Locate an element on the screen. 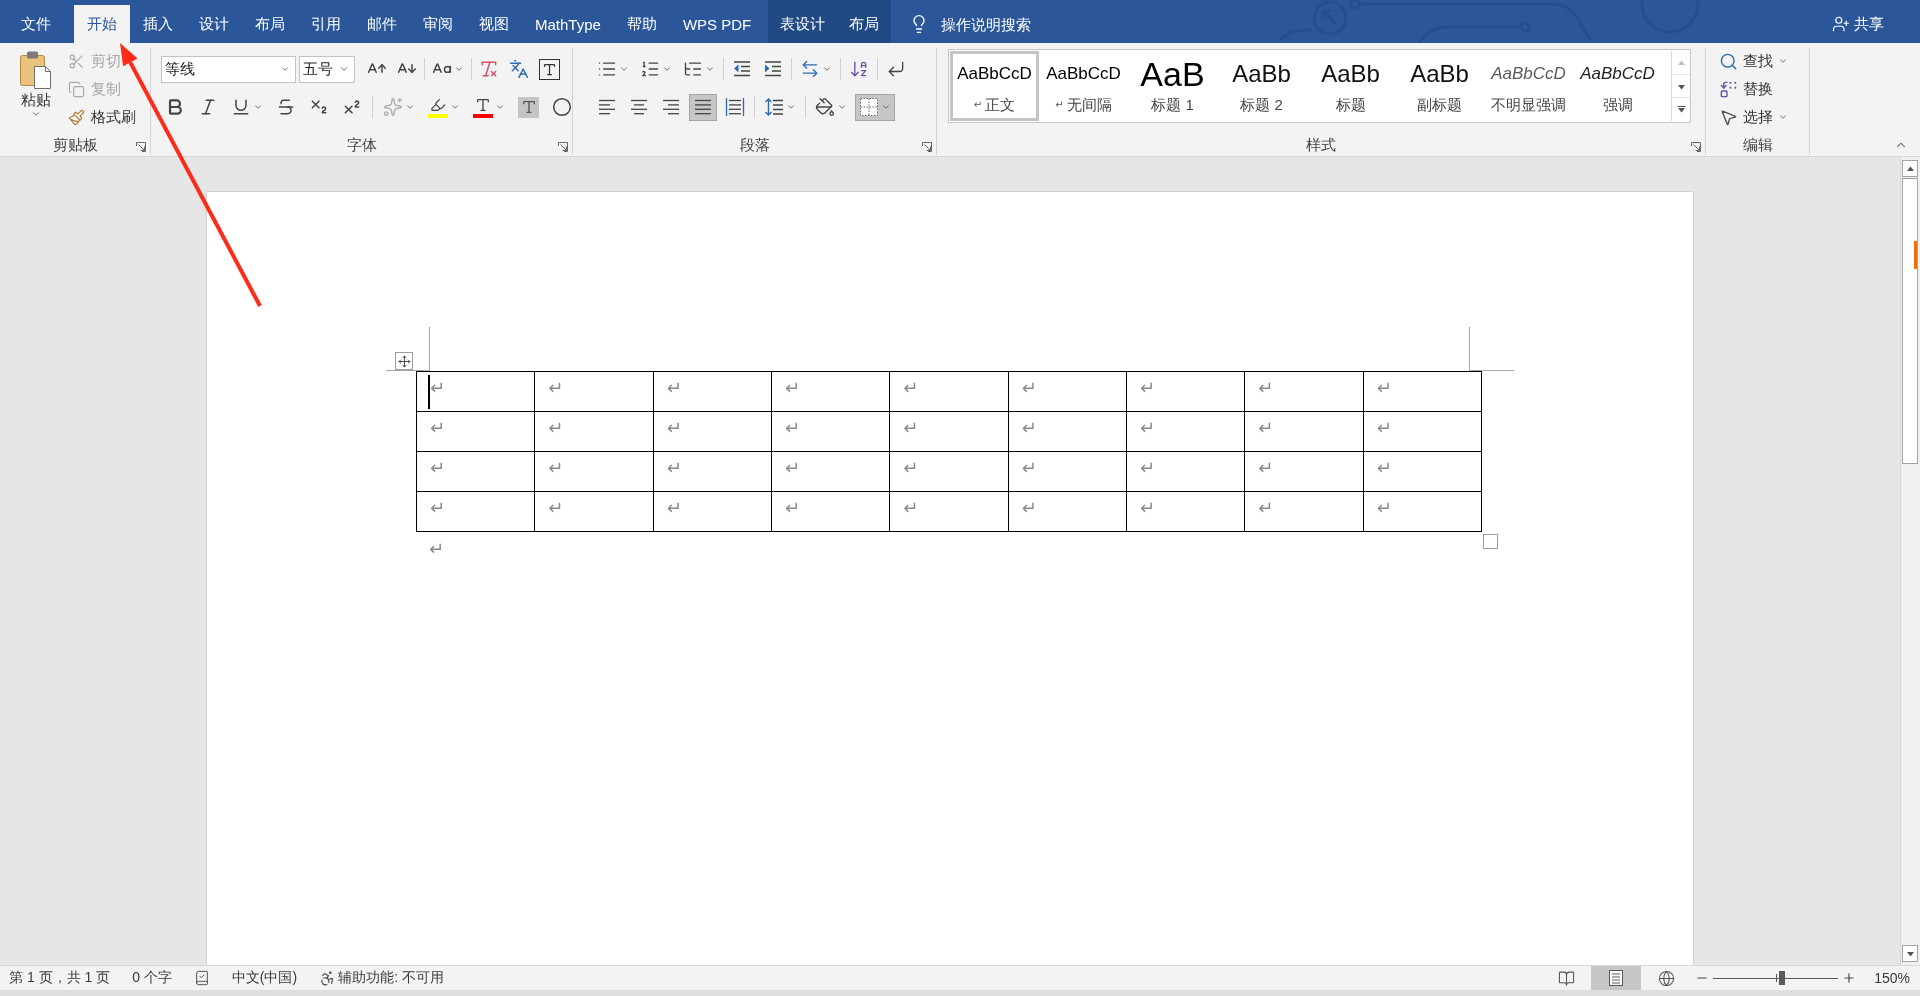  triangle-up-icon is located at coordinates (1910, 168).